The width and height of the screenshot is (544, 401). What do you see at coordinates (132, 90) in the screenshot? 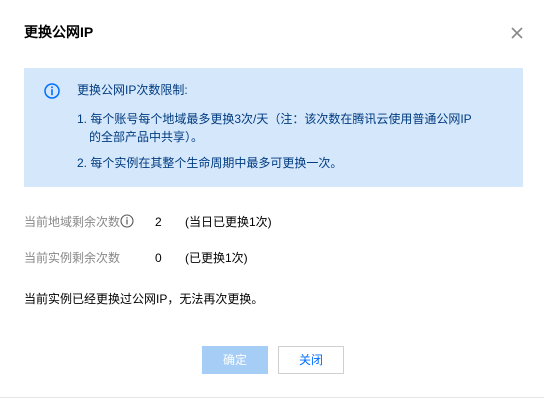
I see `info-heading: 更换公网IP次数限制:` at bounding box center [132, 90].